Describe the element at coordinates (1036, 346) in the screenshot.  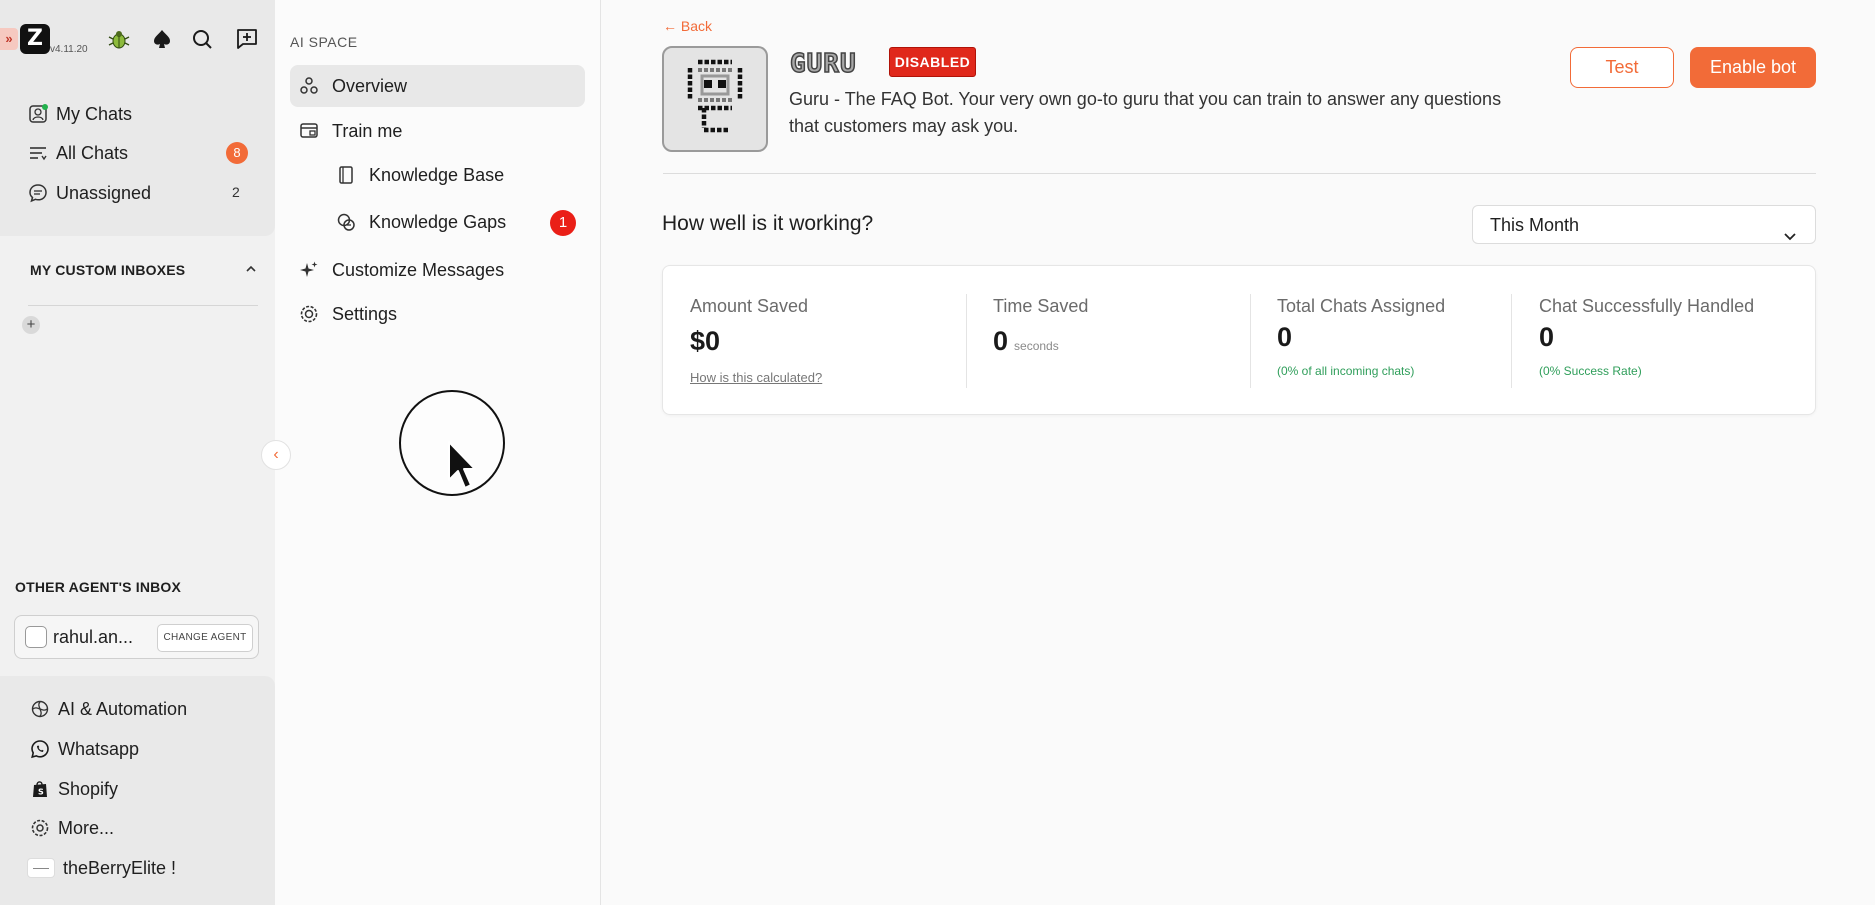
I see `stat-unit: seconds` at that location.